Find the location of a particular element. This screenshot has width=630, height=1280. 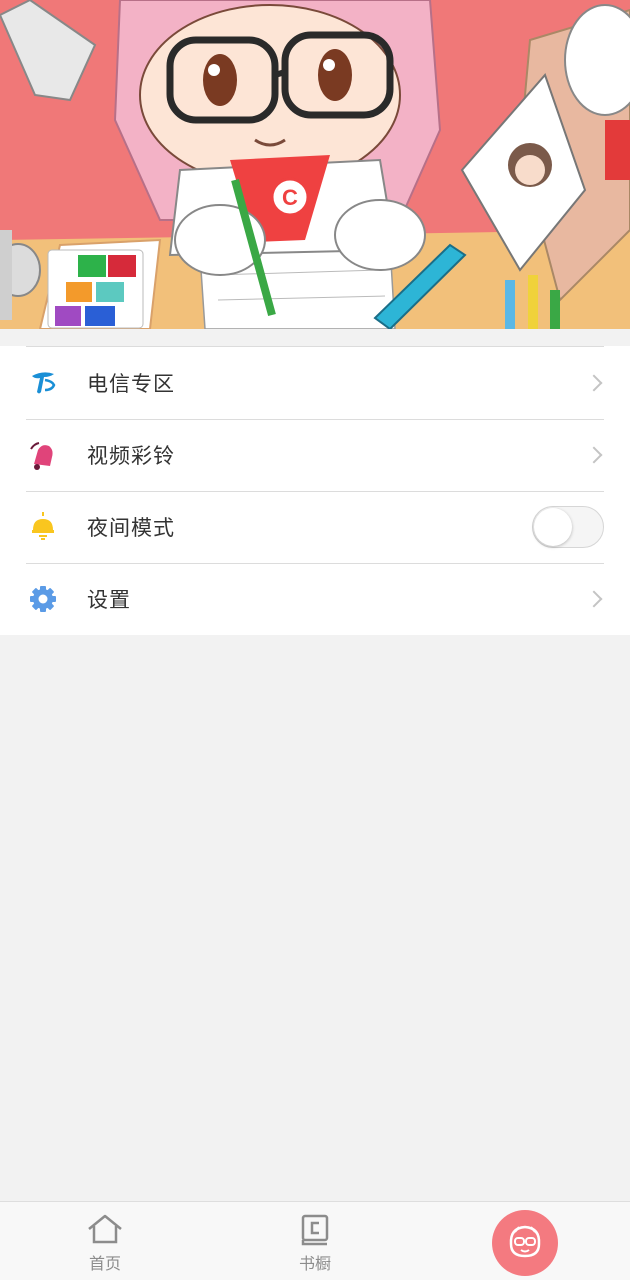

toggle-knob is located at coordinates (553, 527).